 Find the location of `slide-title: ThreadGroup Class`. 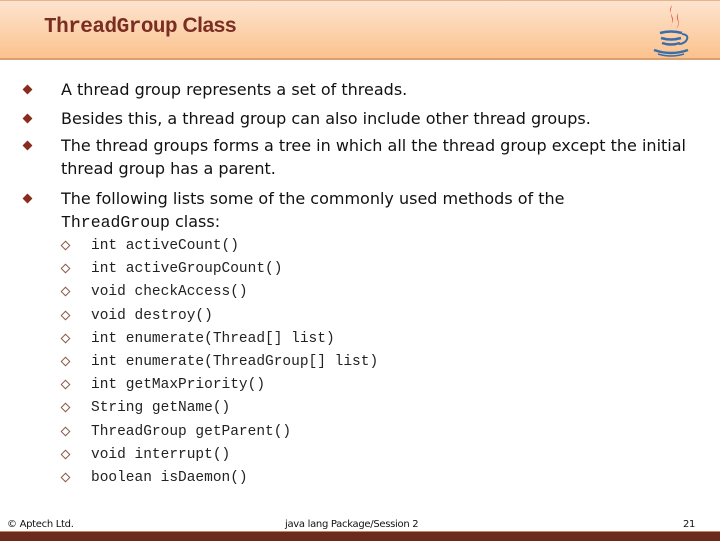

slide-title: ThreadGroup Class is located at coordinates (140, 26).